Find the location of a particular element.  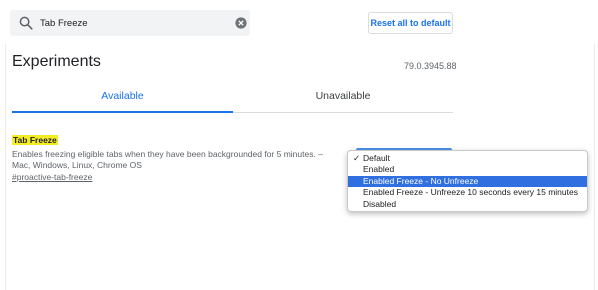

experiment-link: #proactive-tab-freeze is located at coordinates (52, 177).